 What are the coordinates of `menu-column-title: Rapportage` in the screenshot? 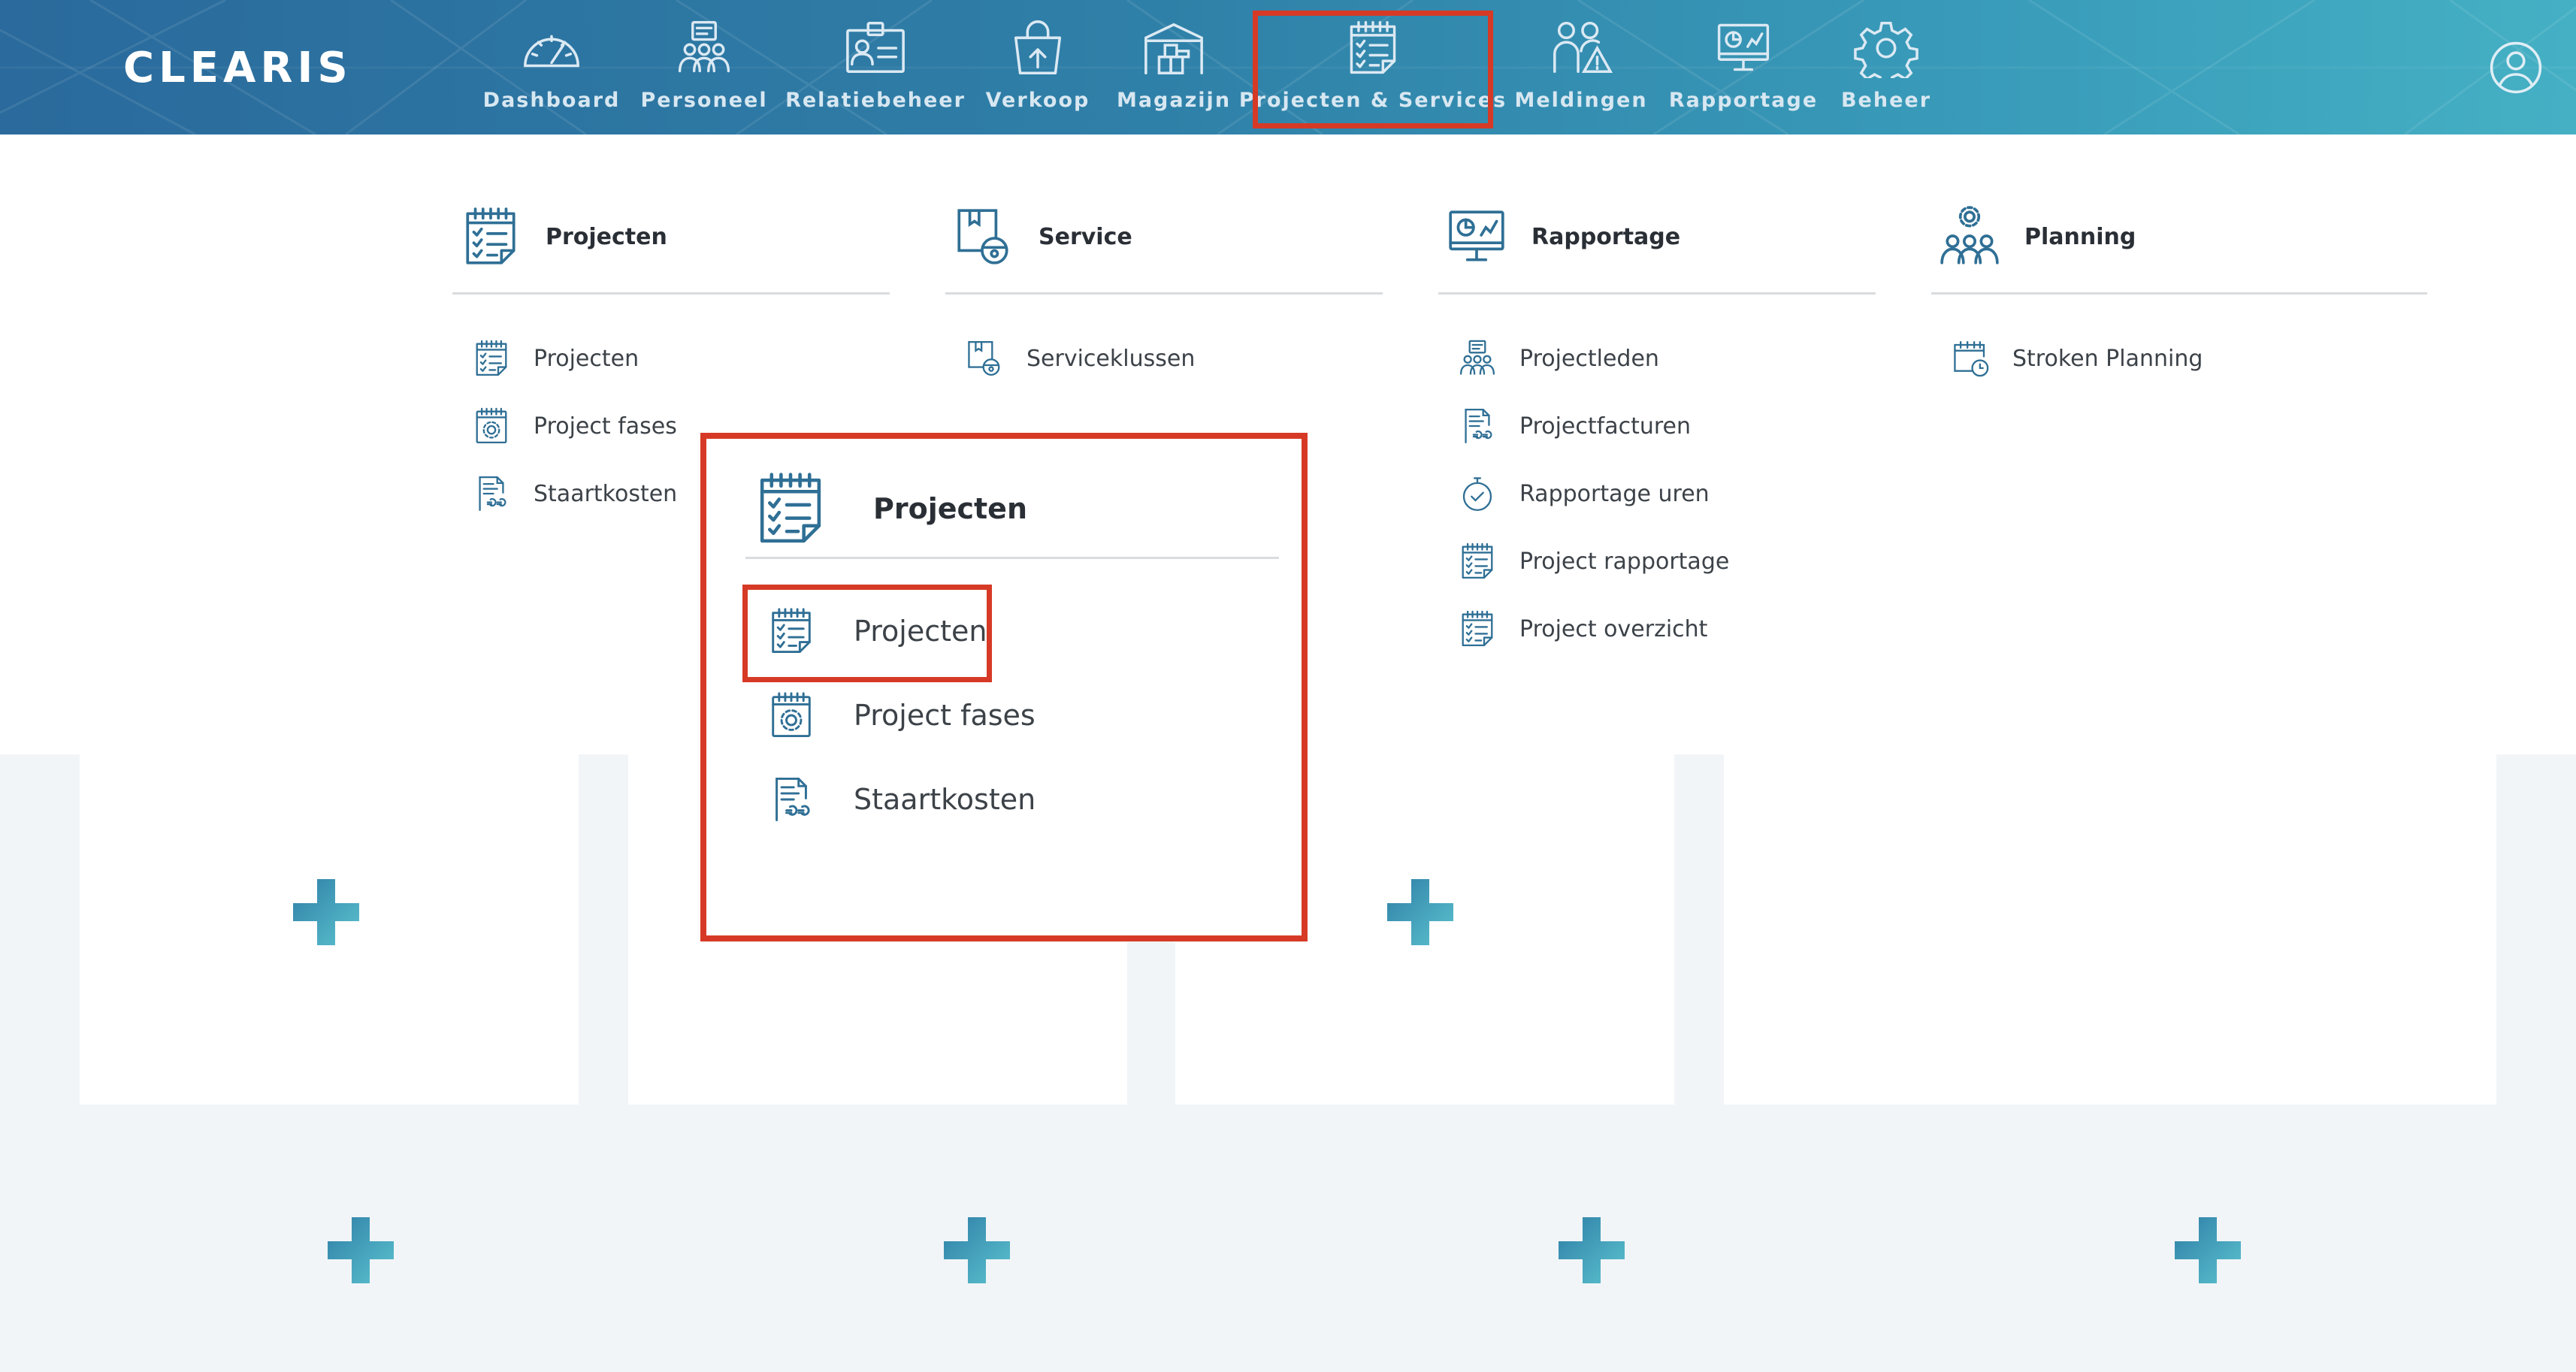 It's located at (1606, 237).